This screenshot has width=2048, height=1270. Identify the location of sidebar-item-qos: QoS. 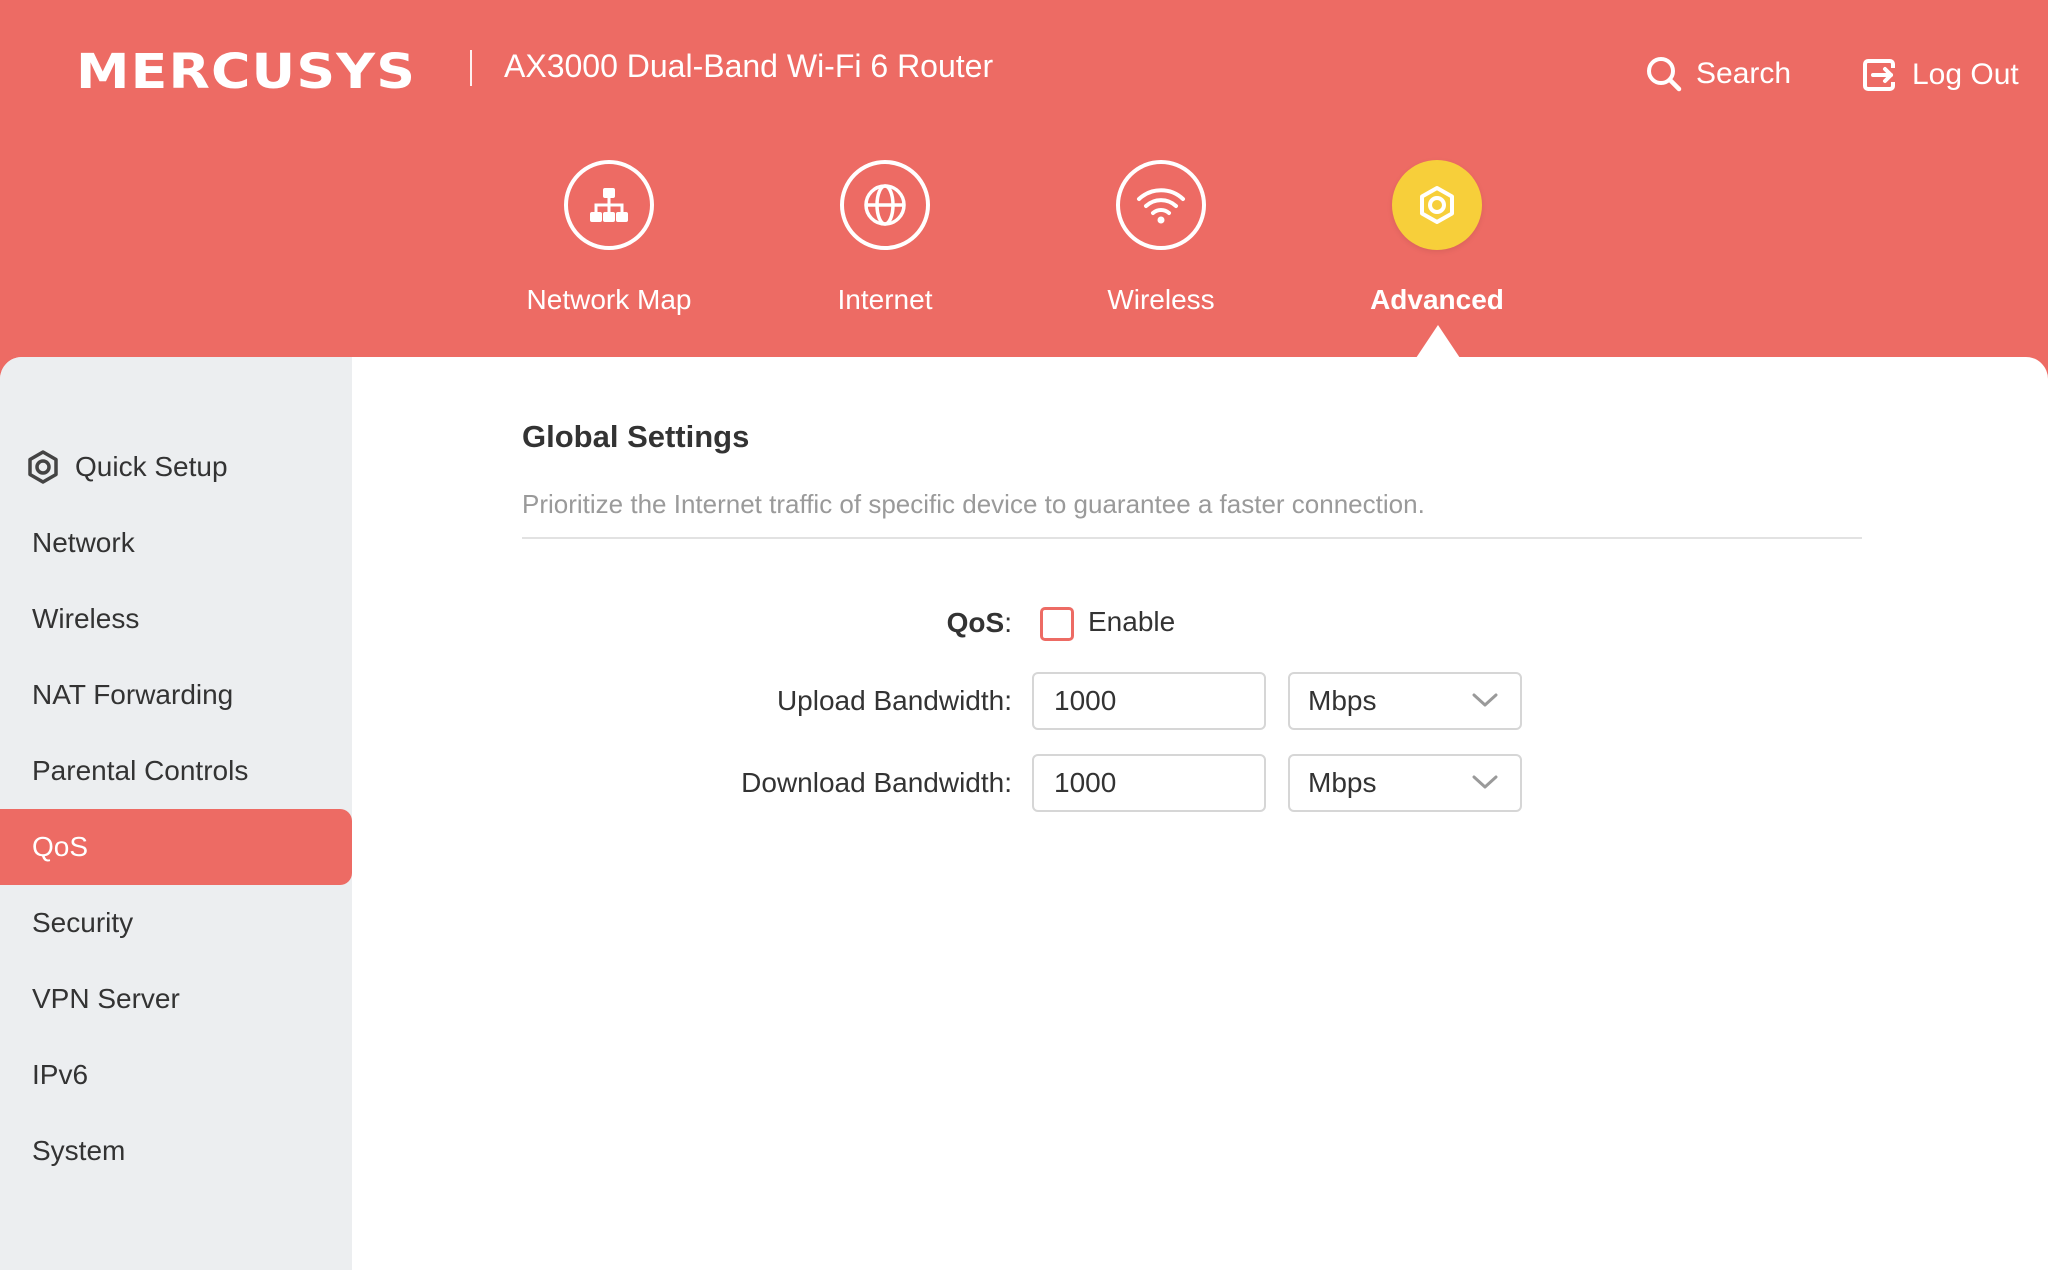
(176, 847).